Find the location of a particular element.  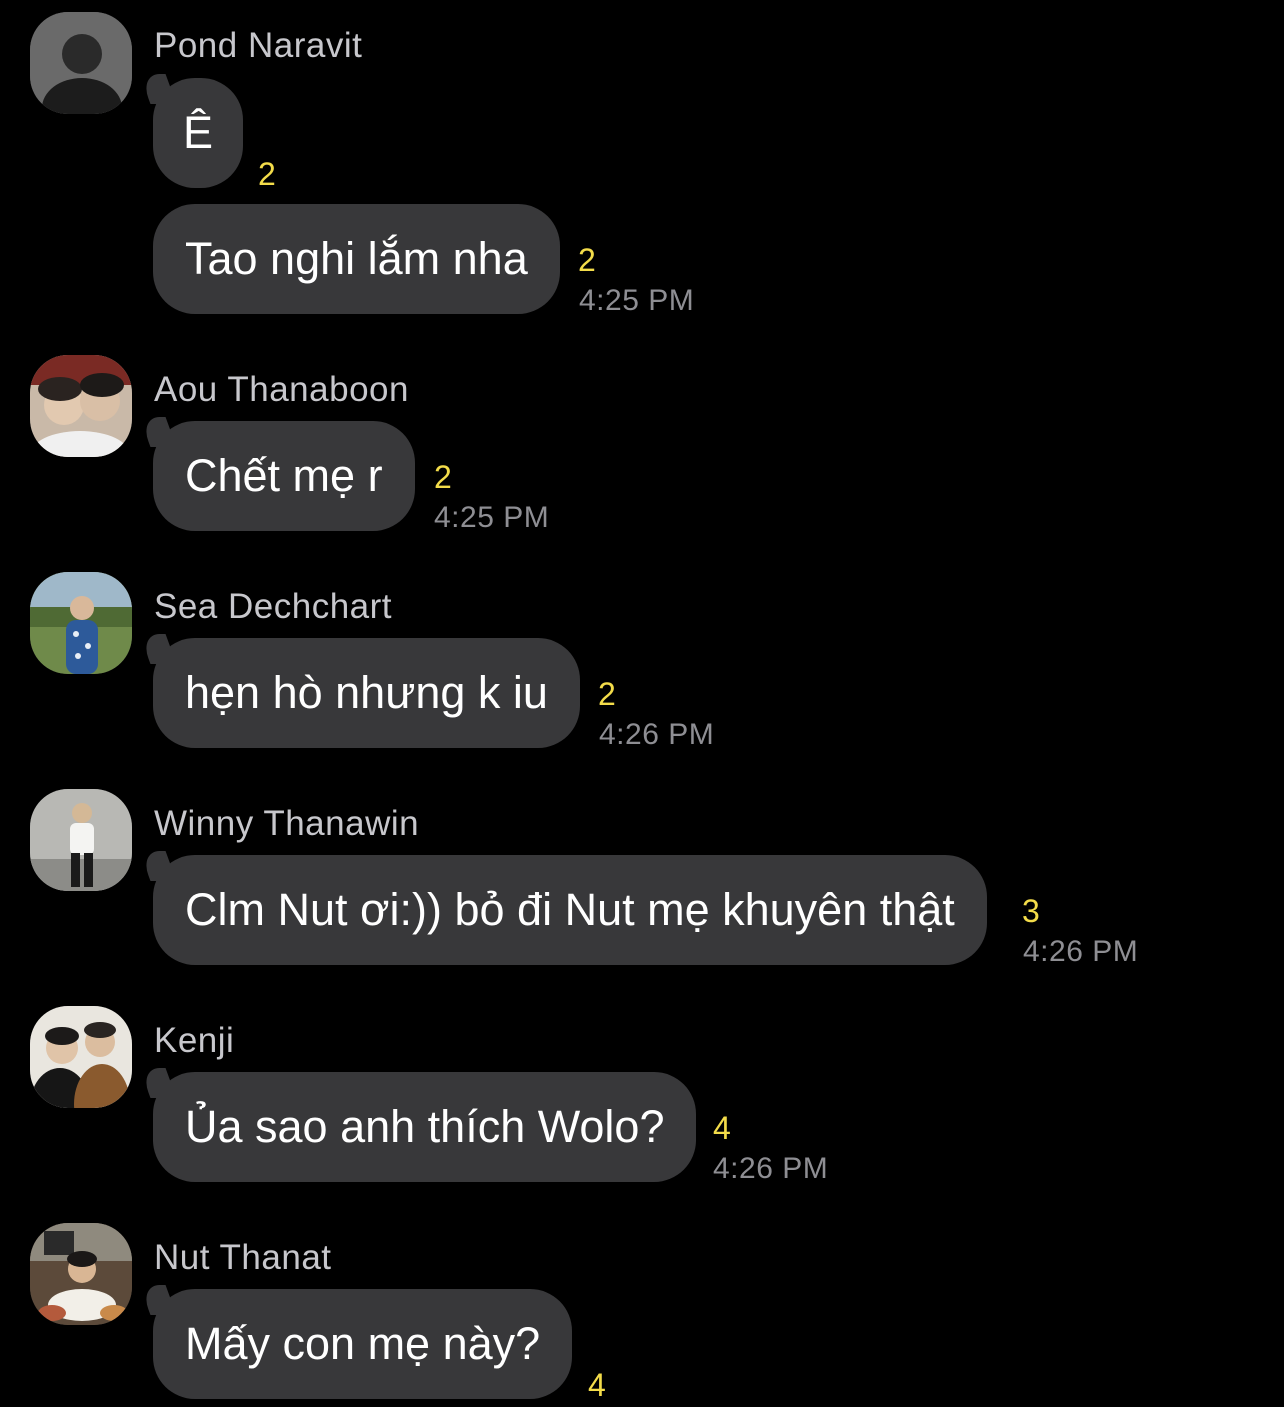

message-bubble: Clm Nut ơi:)) bỏ đi Nut mẹ khuyên thật is located at coordinates (570, 910).